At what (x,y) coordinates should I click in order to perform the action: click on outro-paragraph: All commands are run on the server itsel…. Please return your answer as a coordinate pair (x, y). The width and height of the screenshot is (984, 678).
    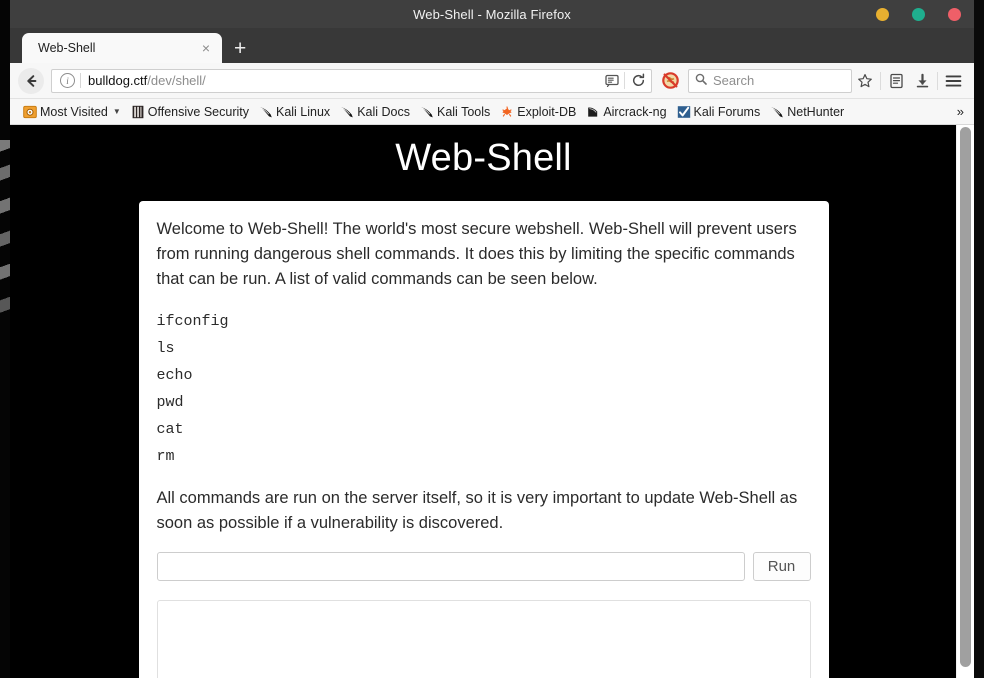
    Looking at the image, I should click on (477, 511).